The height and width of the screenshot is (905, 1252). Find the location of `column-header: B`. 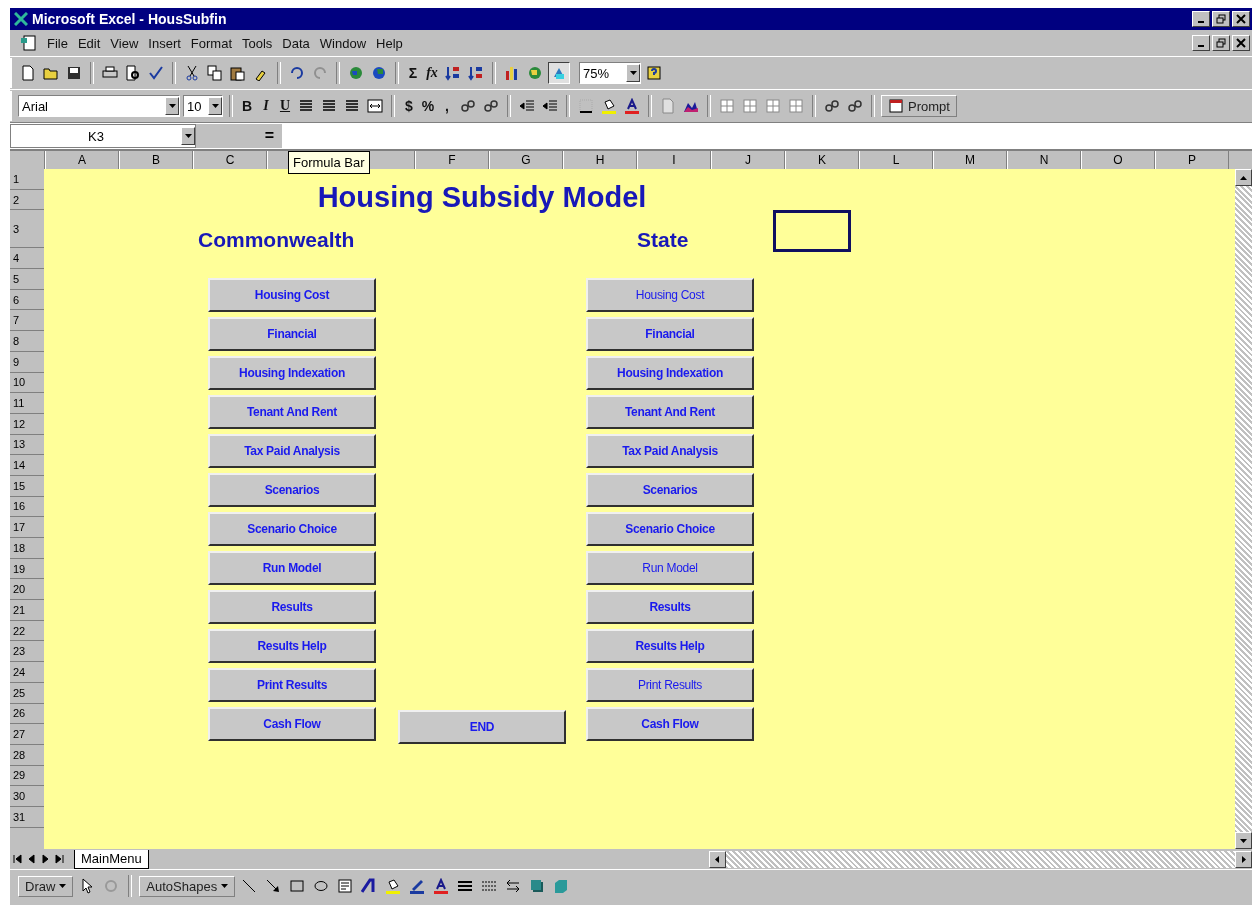

column-header: B is located at coordinates (156, 160).